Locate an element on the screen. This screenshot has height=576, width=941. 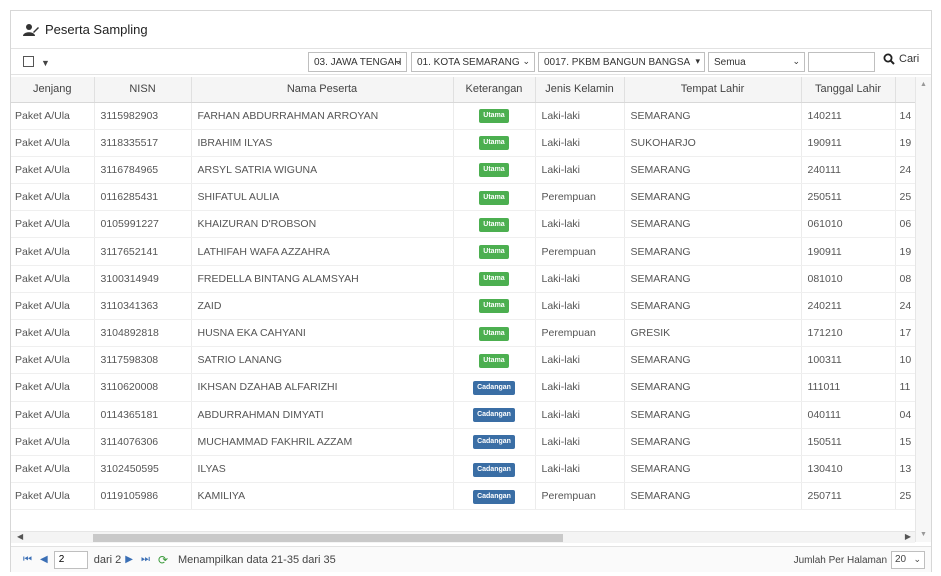
column-header-nisn: NISN is located at coordinates (143, 90).